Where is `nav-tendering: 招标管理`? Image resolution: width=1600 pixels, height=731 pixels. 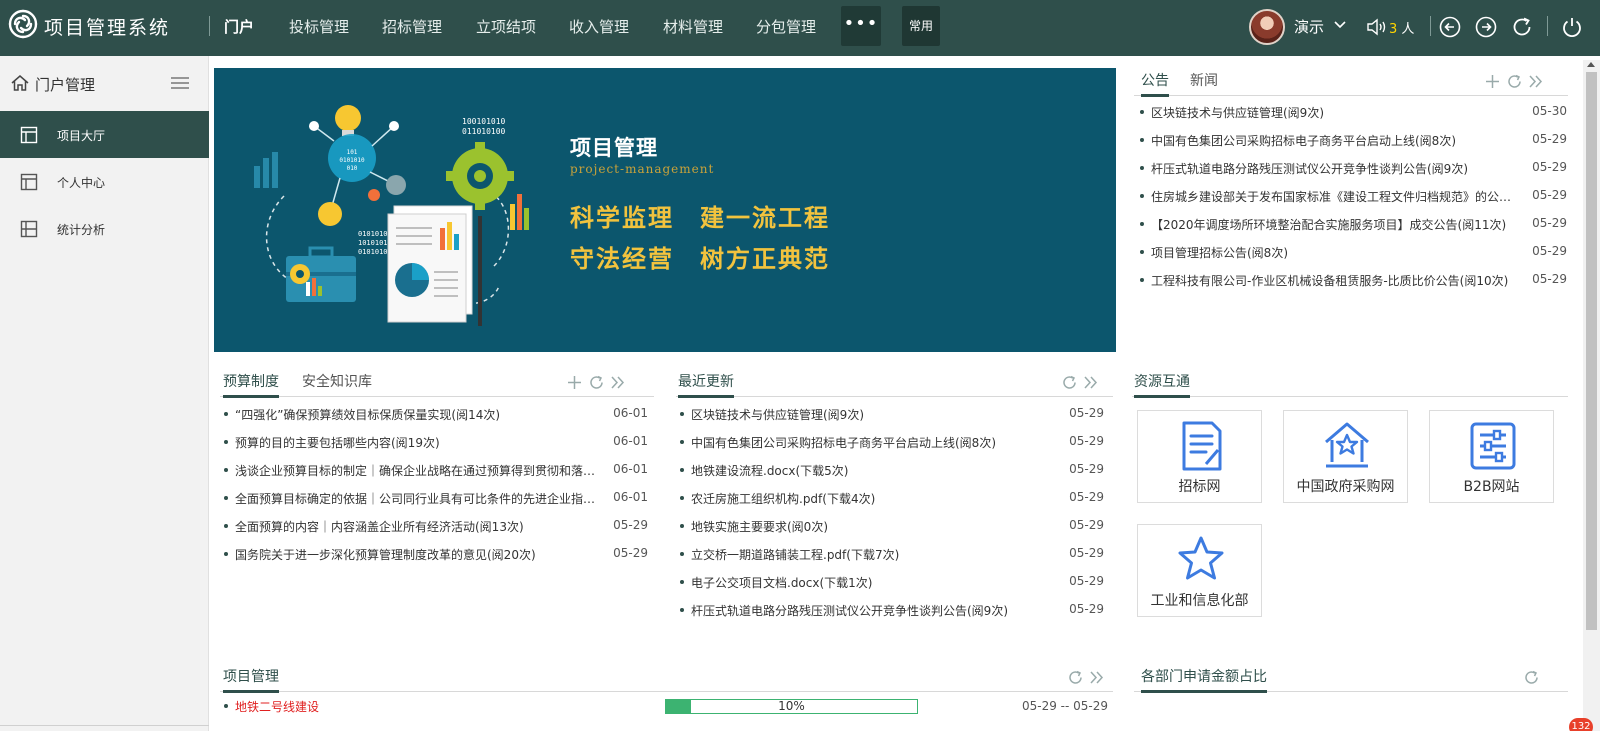
nav-tendering: 招标管理 is located at coordinates (412, 26).